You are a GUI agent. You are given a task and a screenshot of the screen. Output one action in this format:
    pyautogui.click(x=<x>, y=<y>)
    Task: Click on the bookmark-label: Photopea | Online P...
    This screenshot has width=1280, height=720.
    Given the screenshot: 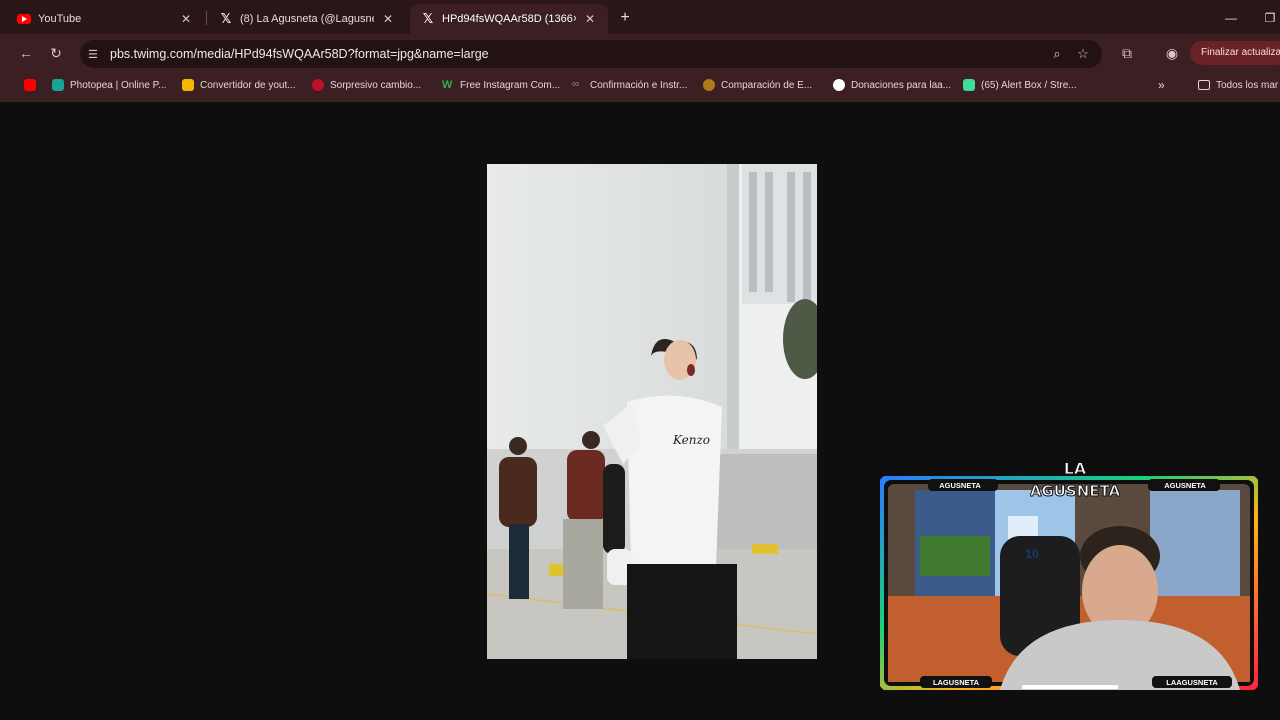 What is the action you would take?
    pyautogui.click(x=118, y=85)
    